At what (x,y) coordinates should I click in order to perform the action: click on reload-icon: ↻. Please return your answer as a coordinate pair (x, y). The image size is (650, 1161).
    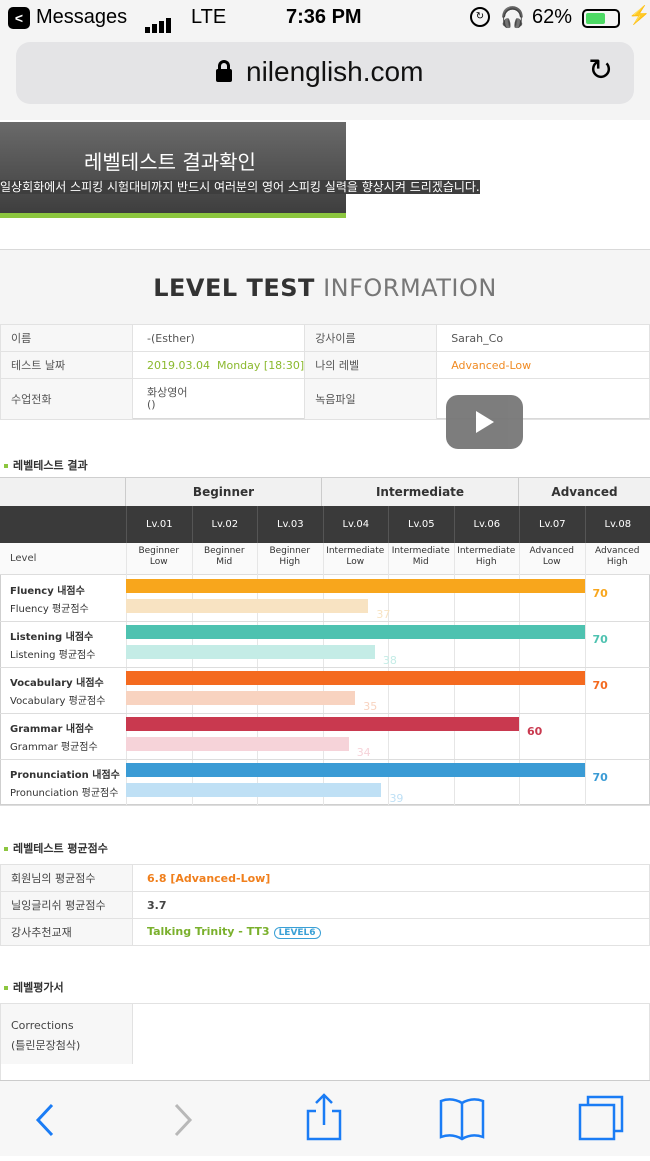
    Looking at the image, I should click on (600, 71).